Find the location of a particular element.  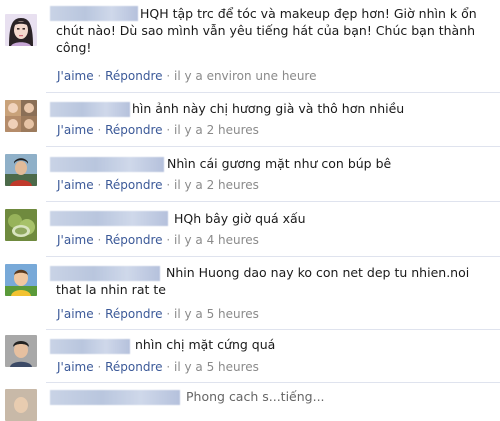

timestamp: il y a environ une heure is located at coordinates (245, 76).